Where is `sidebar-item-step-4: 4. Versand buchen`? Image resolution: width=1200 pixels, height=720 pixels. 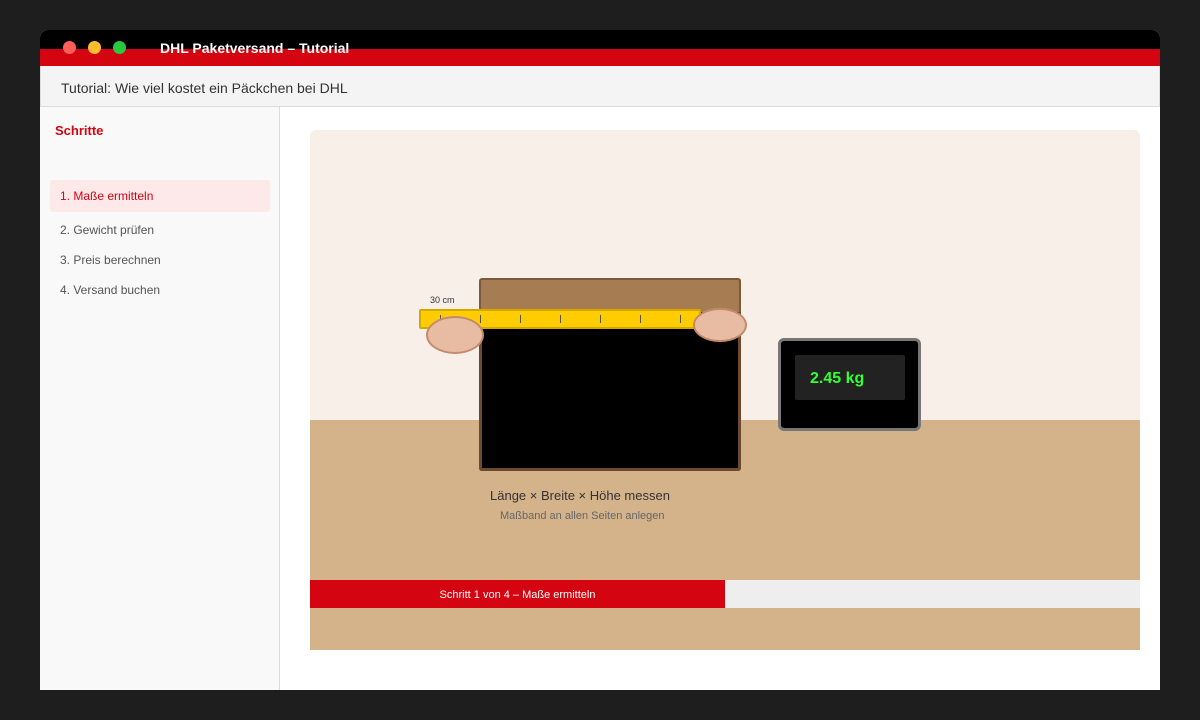
sidebar-item-step-4: 4. Versand buchen is located at coordinates (160, 290).